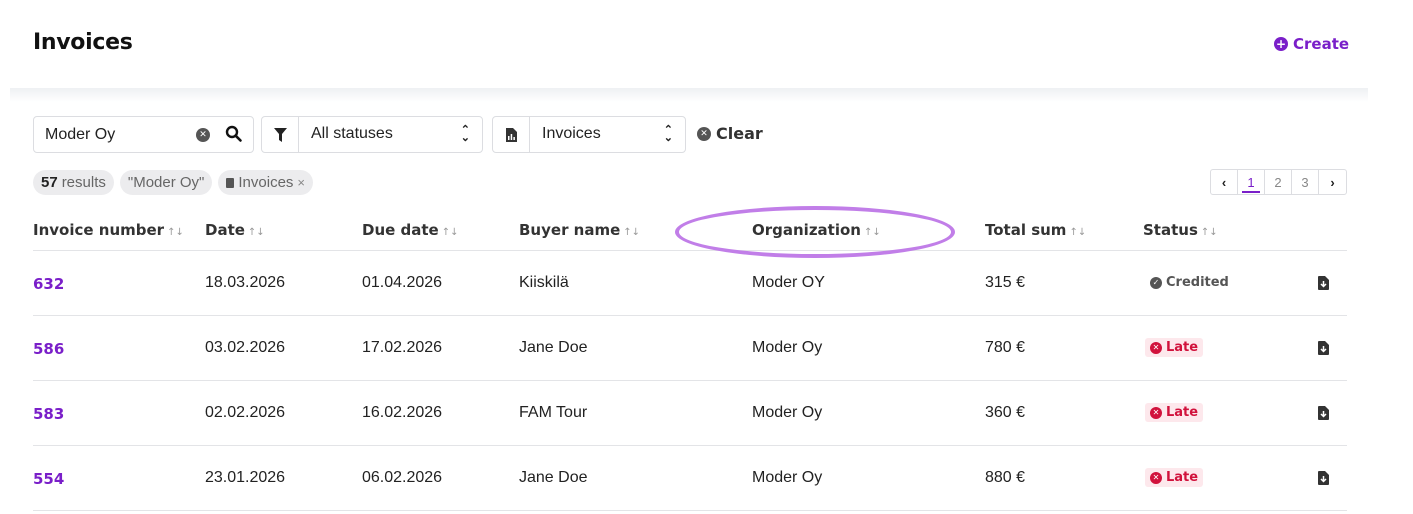 Image resolution: width=1413 pixels, height=514 pixels. Describe the element at coordinates (48, 284) in the screenshot. I see `invoice-number-link: 632` at that location.